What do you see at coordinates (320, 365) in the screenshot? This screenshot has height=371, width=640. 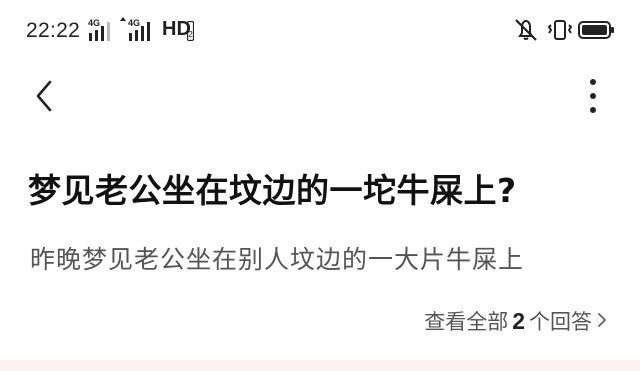 I see `bottom-divider-band` at bounding box center [320, 365].